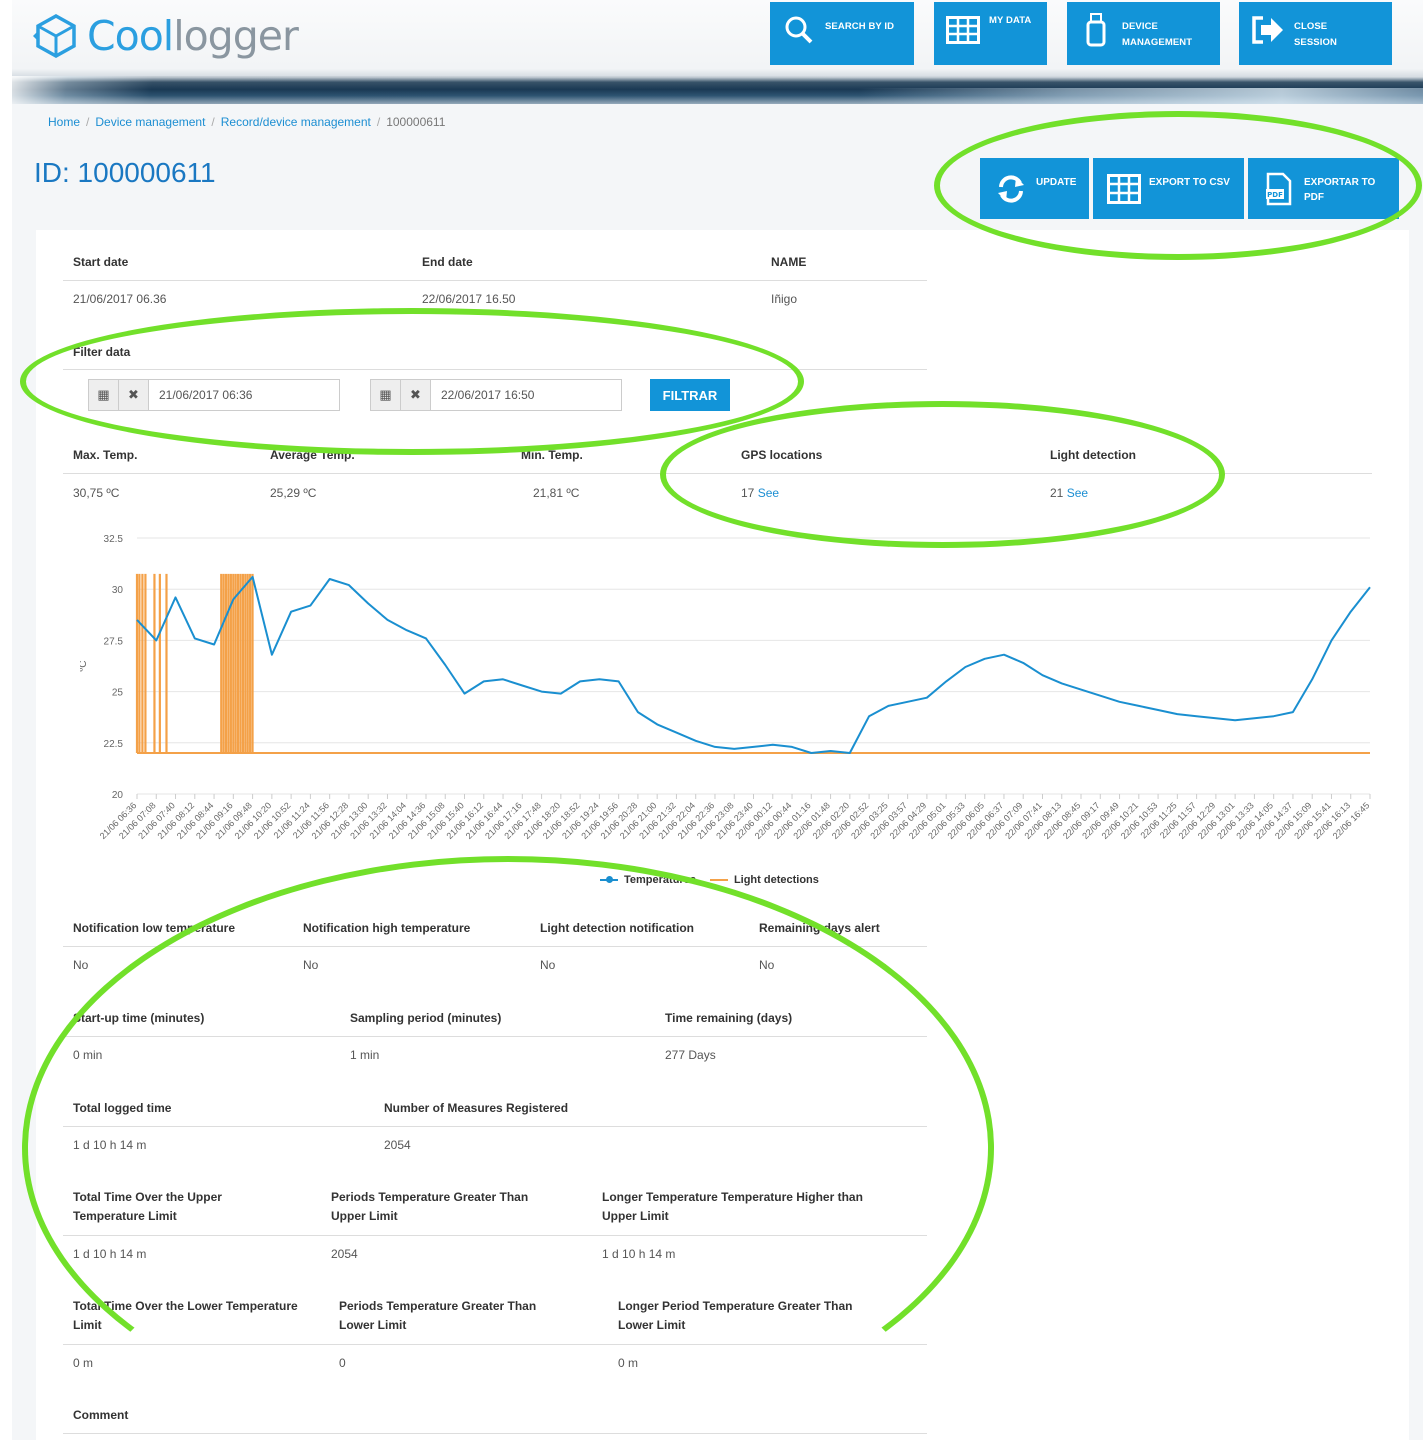 The image size is (1423, 1440). Describe the element at coordinates (963, 30) in the screenshot. I see `grid-icon` at that location.